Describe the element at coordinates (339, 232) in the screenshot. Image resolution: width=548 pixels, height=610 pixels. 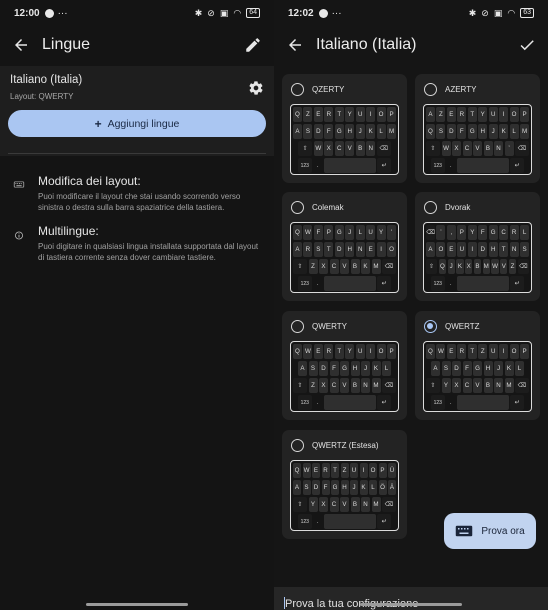
I see `key: G` at that location.